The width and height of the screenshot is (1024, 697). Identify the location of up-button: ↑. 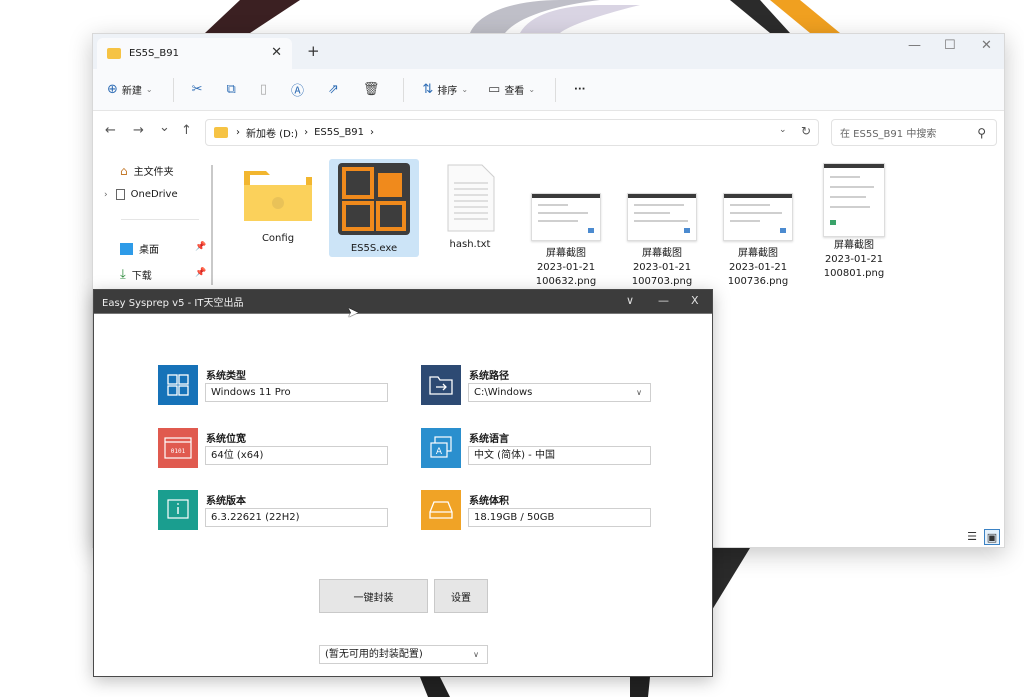
(186, 130).